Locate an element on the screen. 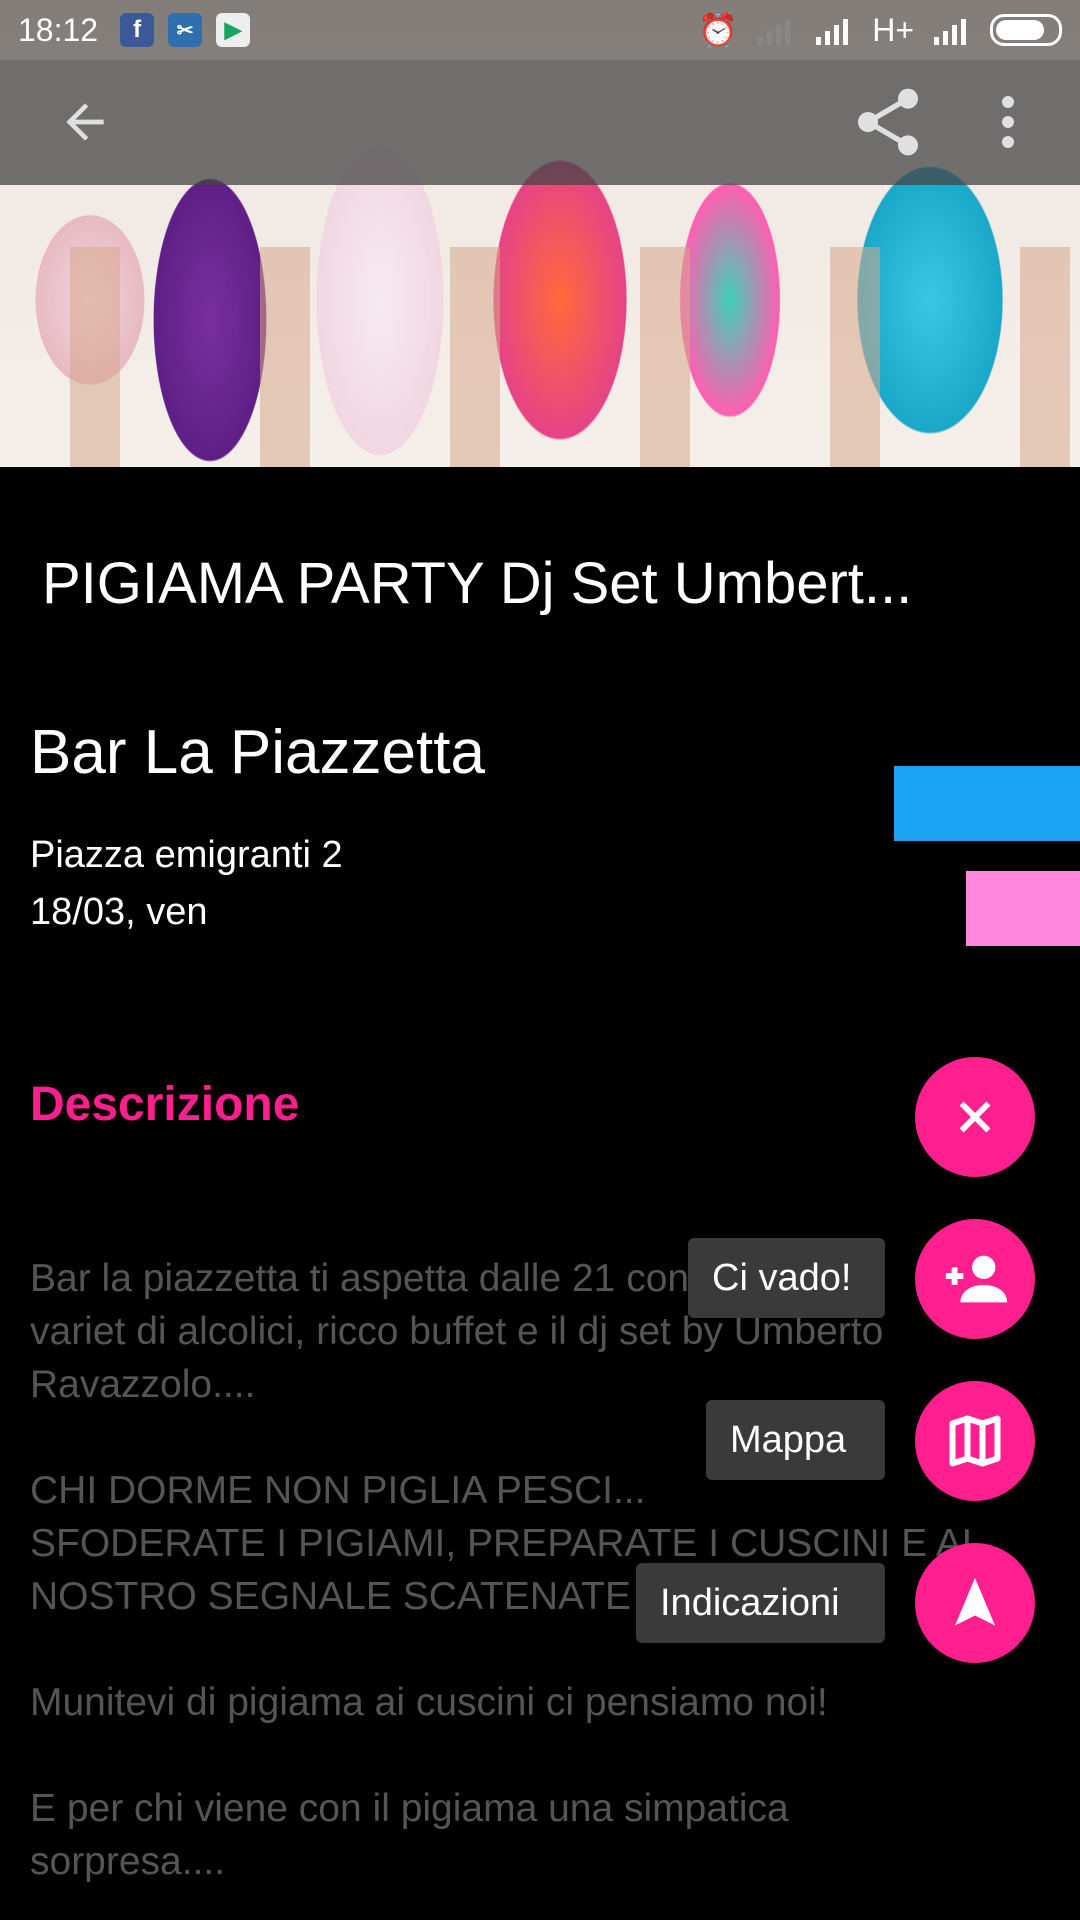 Image resolution: width=1080 pixels, height=1920 pixels. directions-label: Indicazioni is located at coordinates (760, 1603).